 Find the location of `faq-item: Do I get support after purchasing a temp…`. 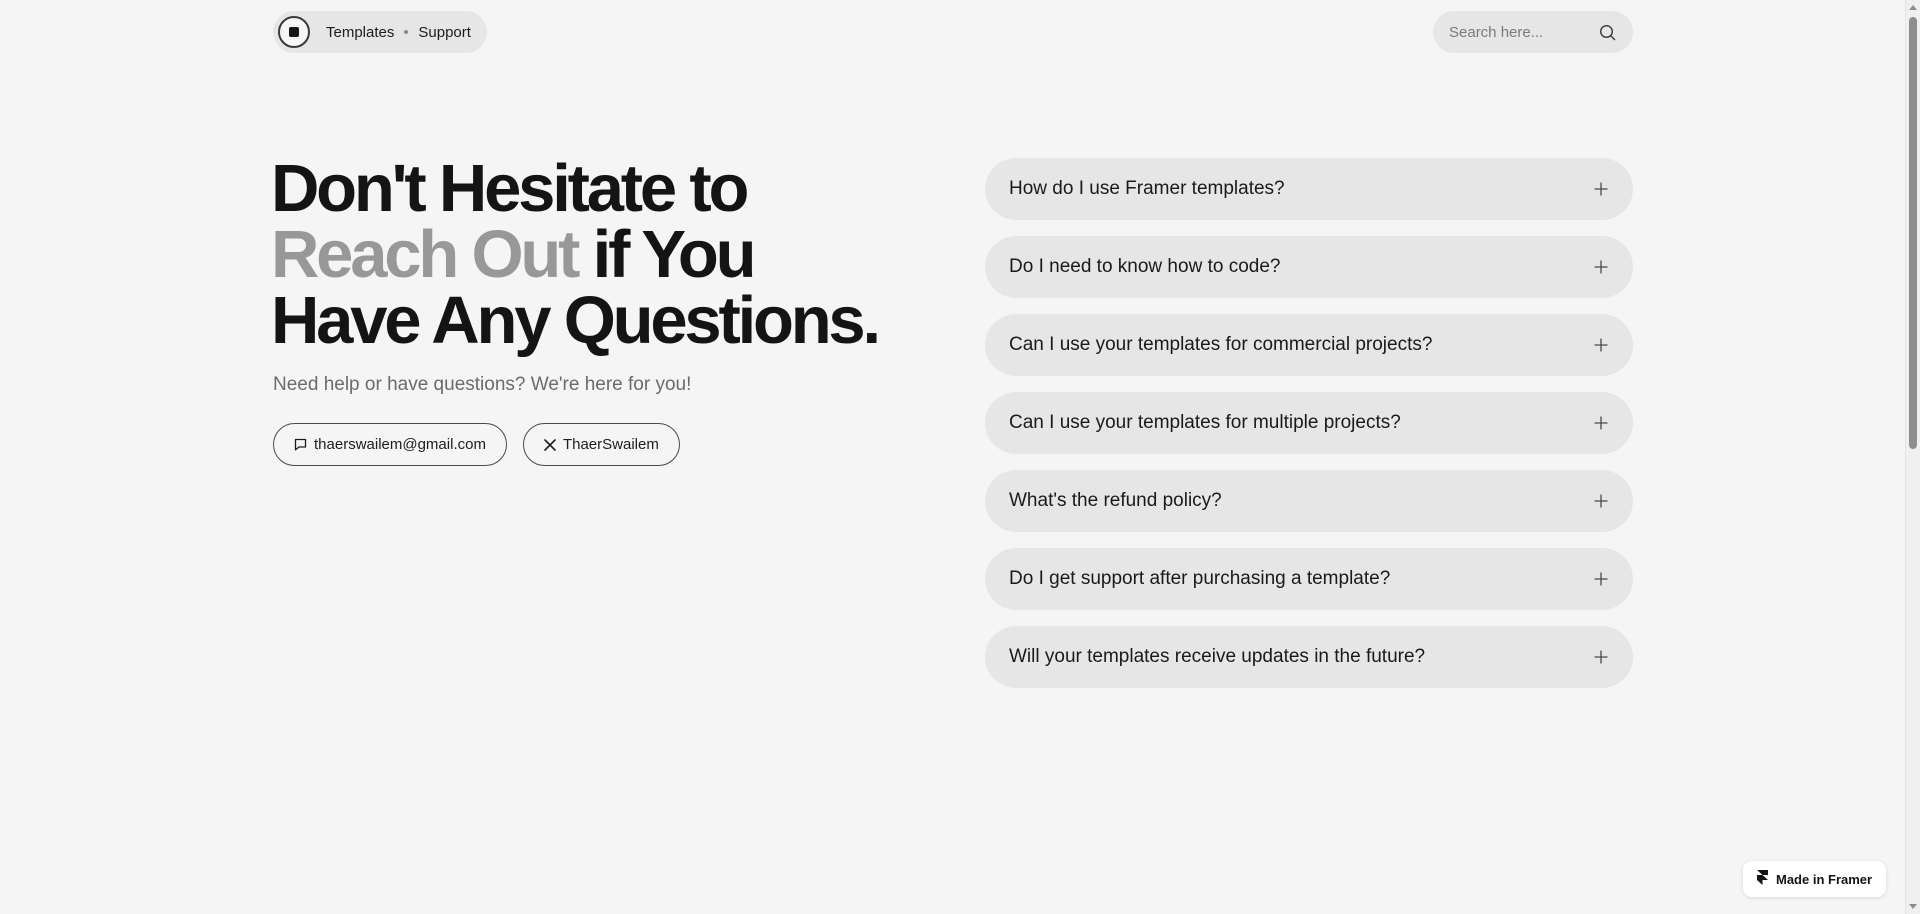

faq-item: Do I get support after purchasing a temp… is located at coordinates (1309, 579).